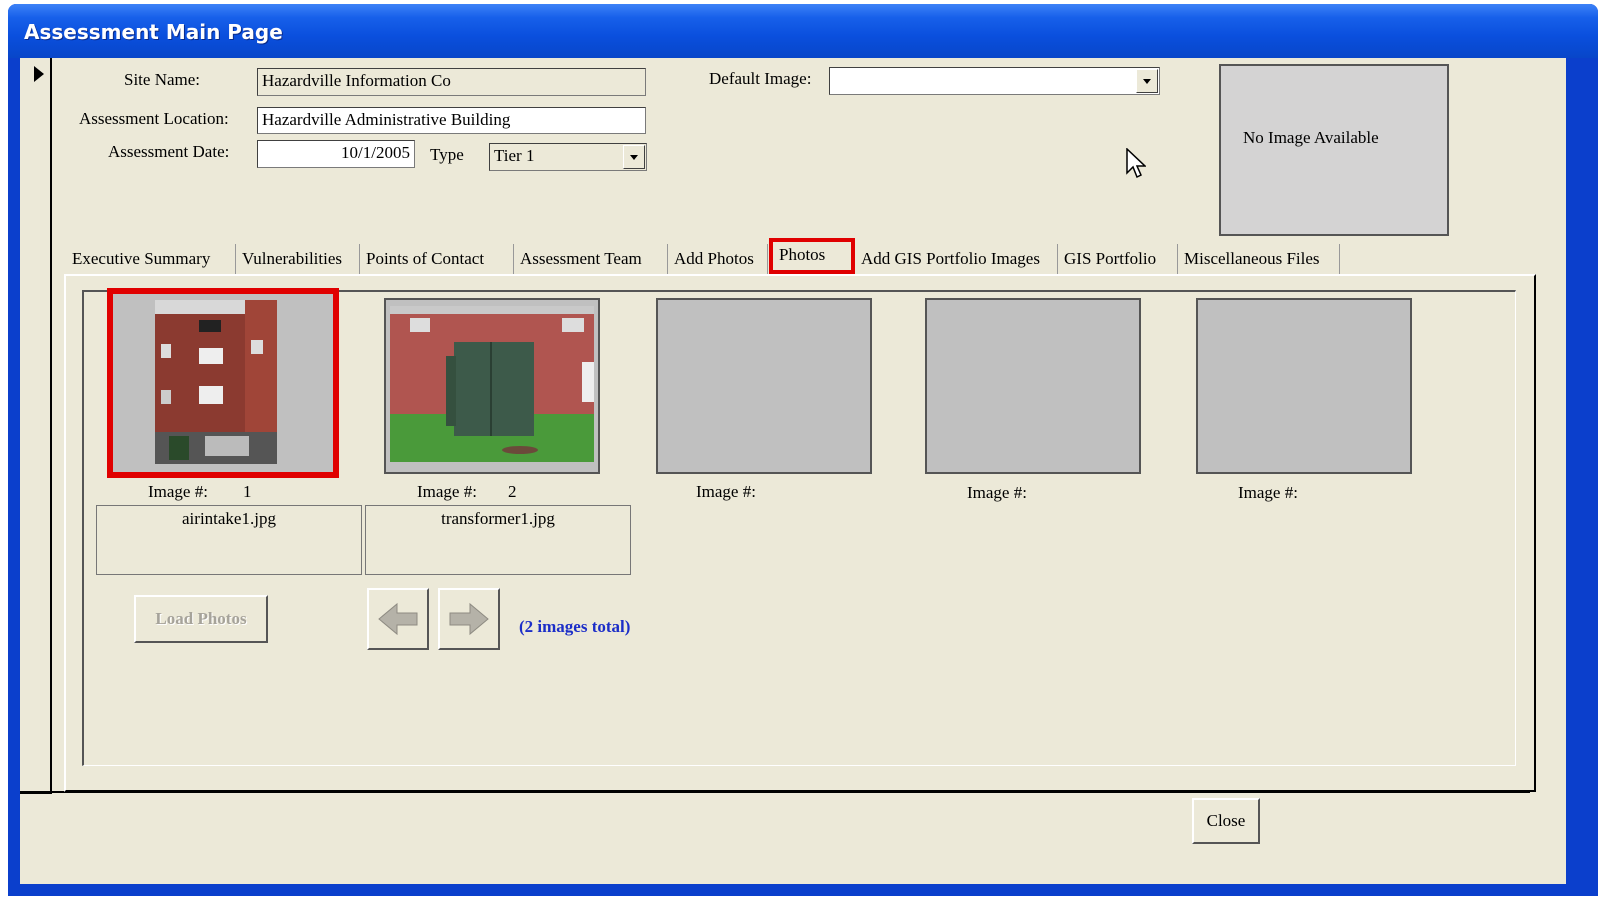 Image resolution: width=1601 pixels, height=899 pixels. I want to click on type-value: Tier 1, so click(514, 155).